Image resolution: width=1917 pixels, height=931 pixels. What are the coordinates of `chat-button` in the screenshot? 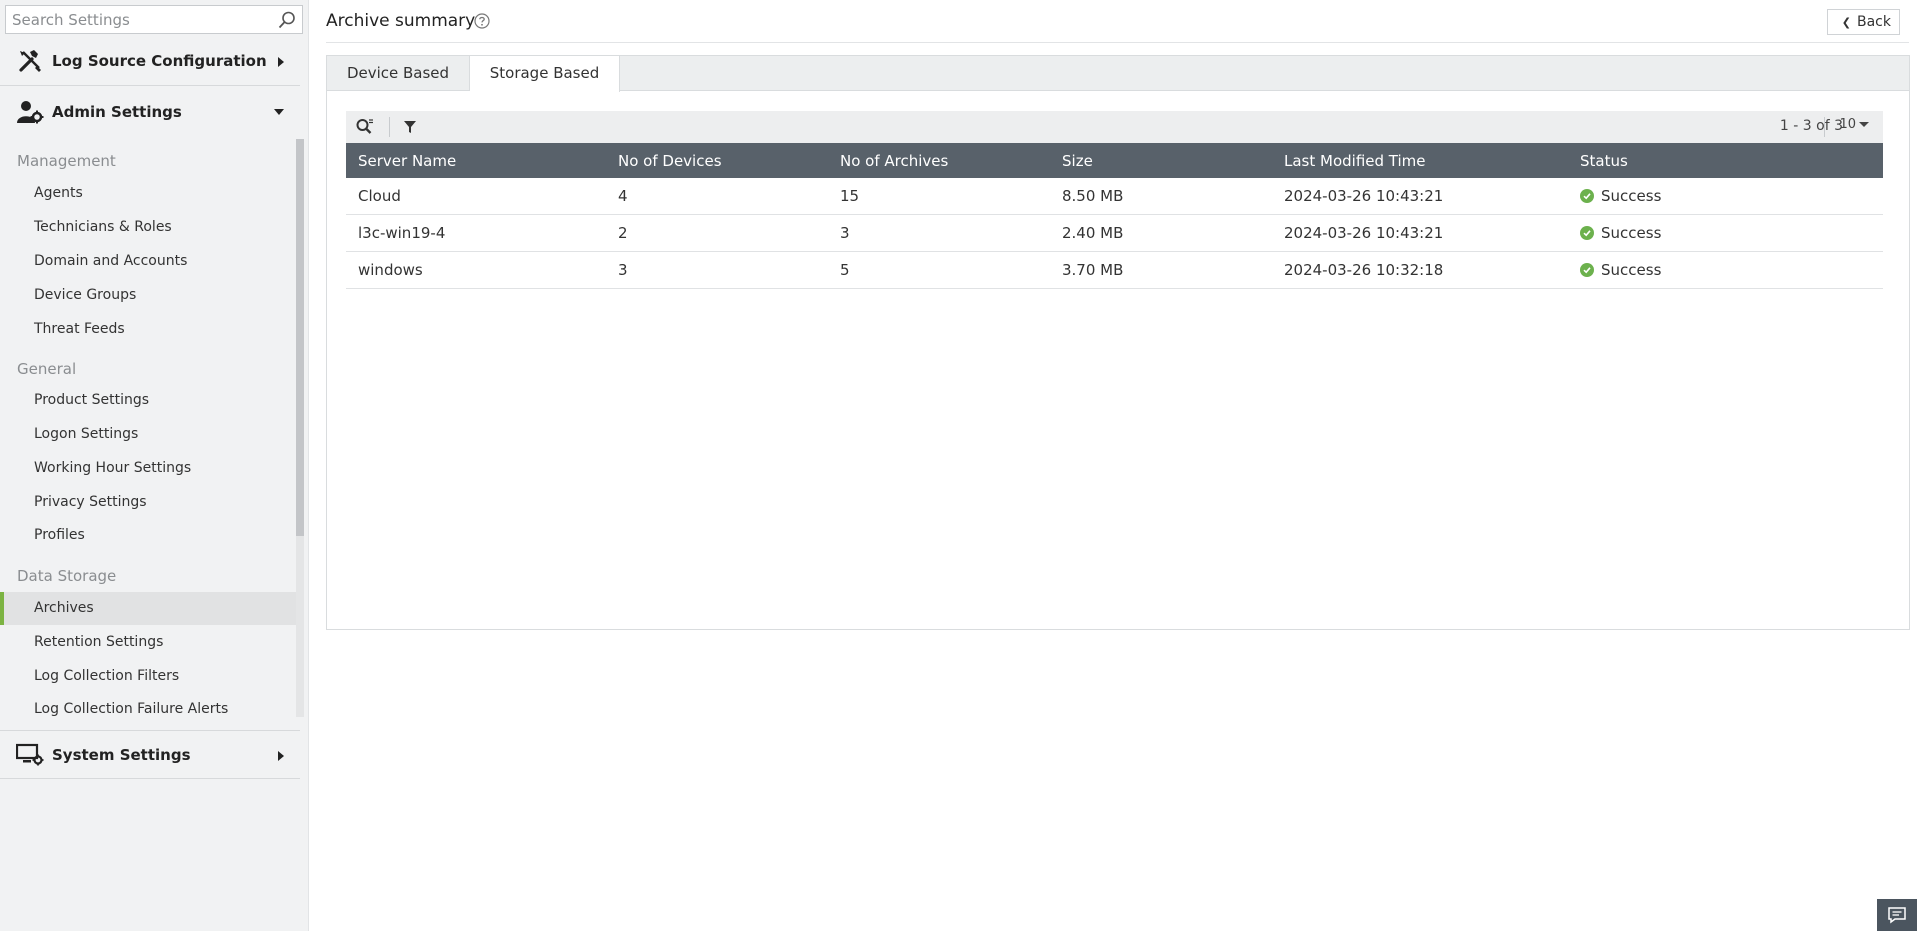 It's located at (1897, 915).